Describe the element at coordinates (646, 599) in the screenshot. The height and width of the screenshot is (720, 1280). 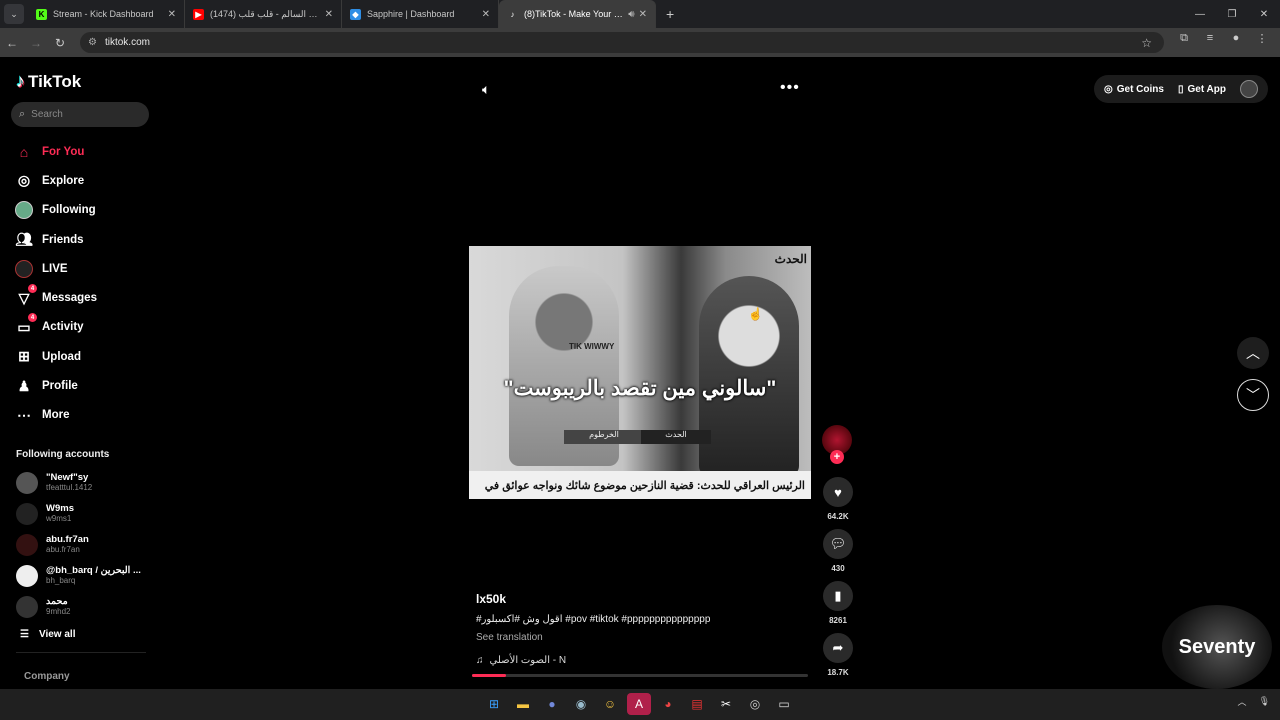
I see `video-author: lx50k` at that location.